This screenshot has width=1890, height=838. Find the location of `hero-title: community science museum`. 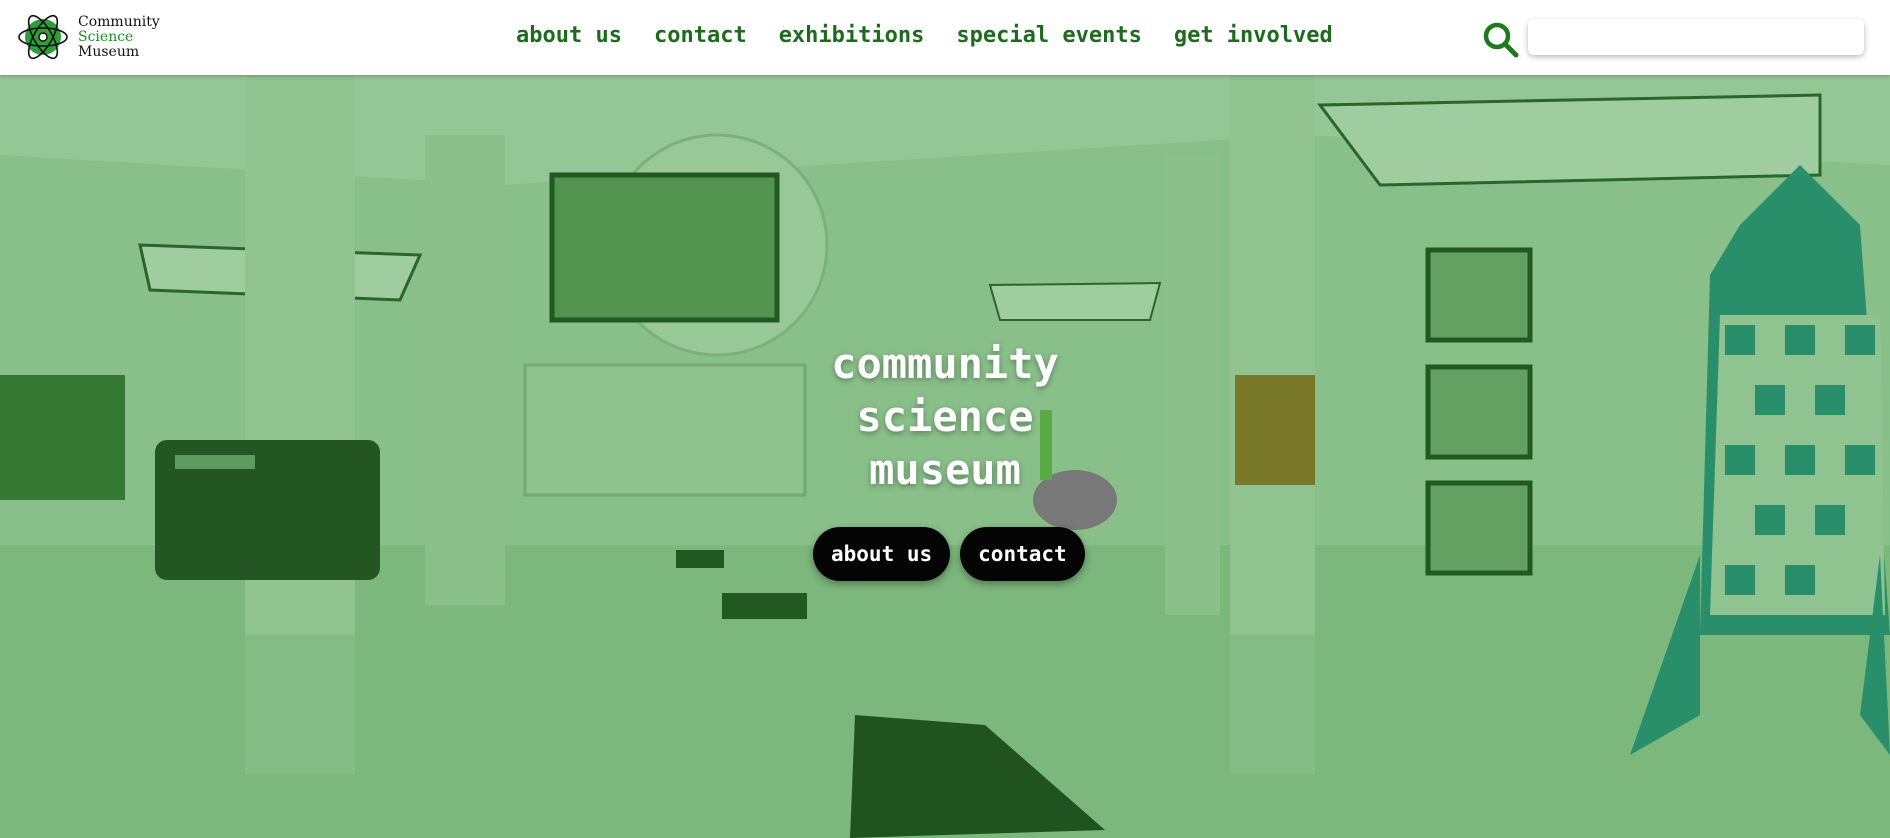

hero-title: community science museum is located at coordinates (945, 416).